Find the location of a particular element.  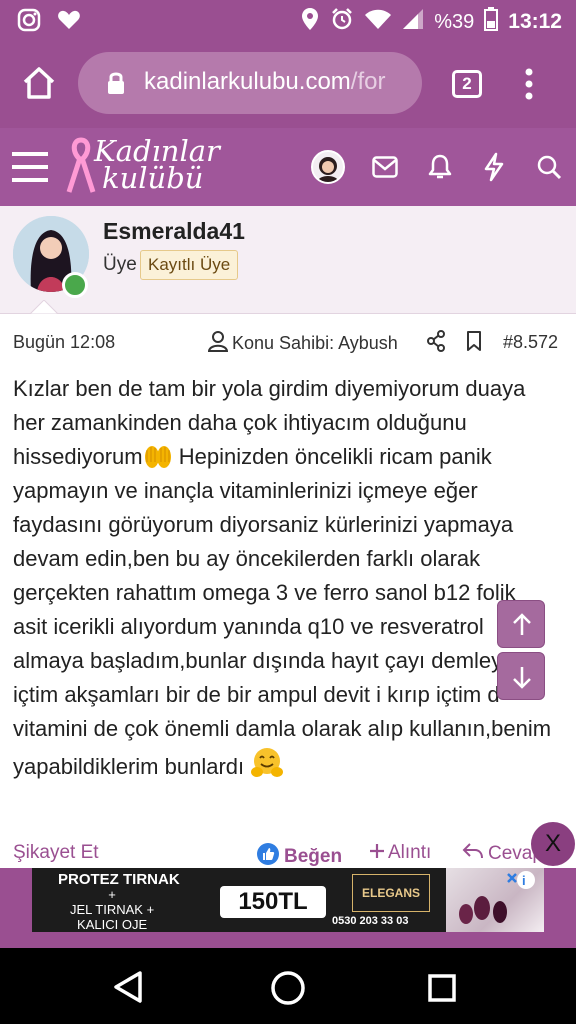

arrow-up-icon is located at coordinates (522, 624).